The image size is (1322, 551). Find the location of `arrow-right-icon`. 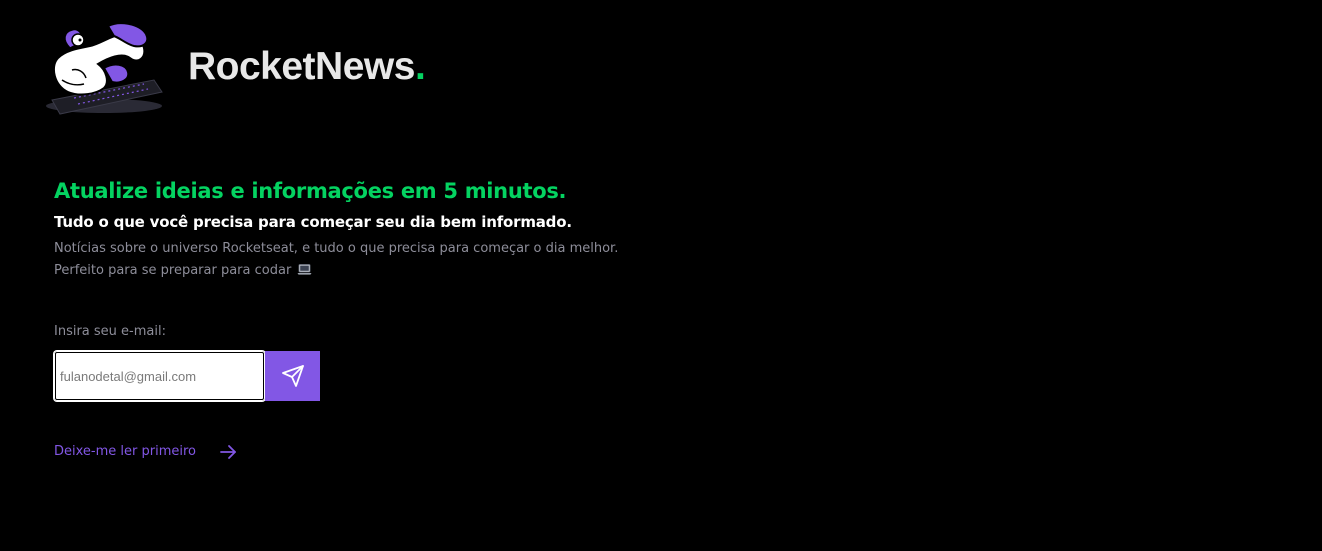

arrow-right-icon is located at coordinates (228, 452).